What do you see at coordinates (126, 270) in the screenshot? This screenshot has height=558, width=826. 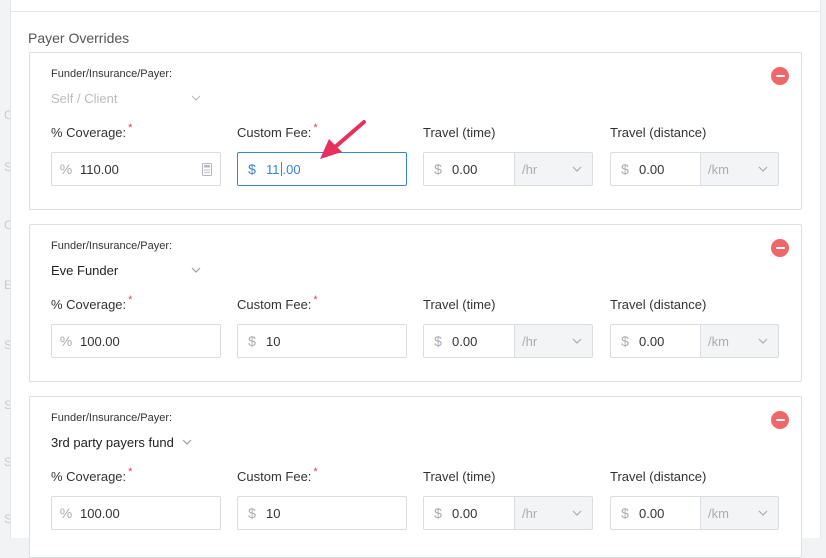 I see `funder-select: Eve Funder` at bounding box center [126, 270].